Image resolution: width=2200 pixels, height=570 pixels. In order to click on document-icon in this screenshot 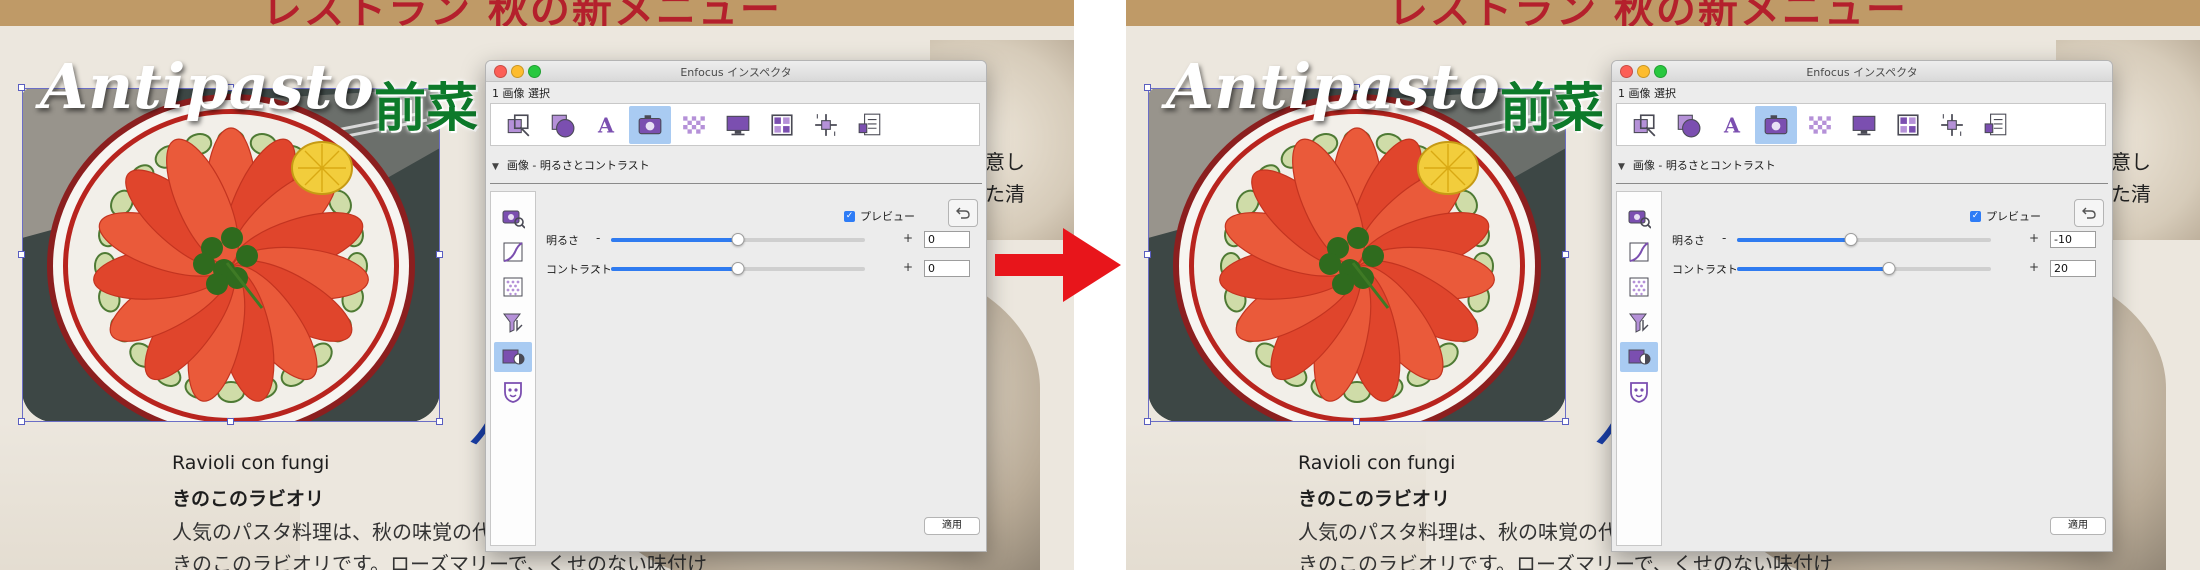, I will do `click(869, 124)`.